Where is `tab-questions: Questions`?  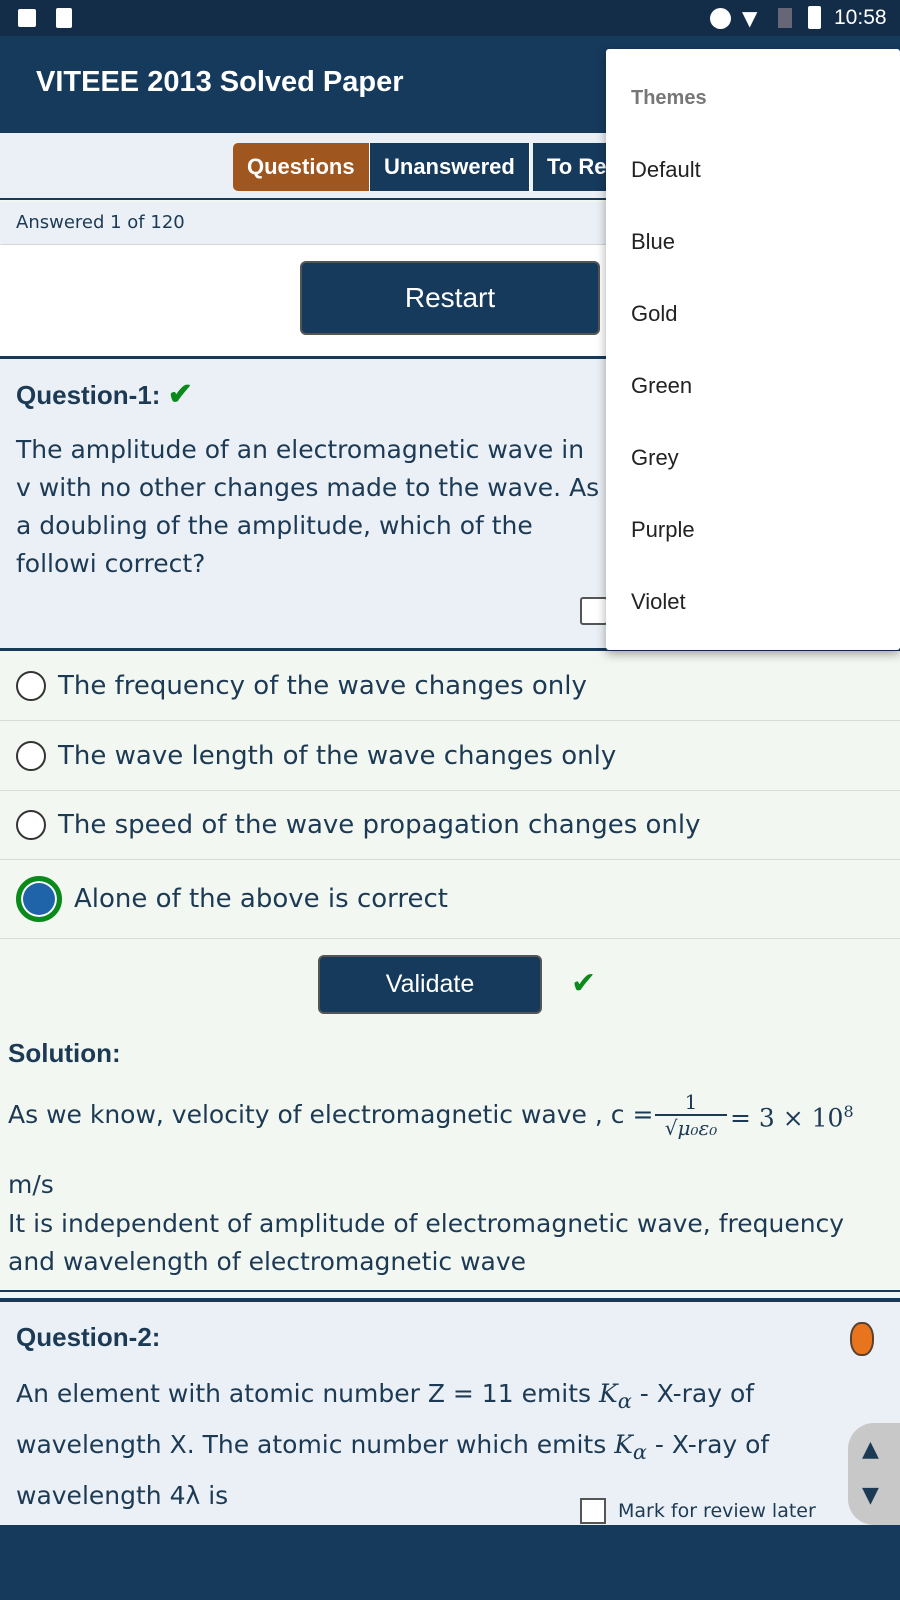 tab-questions: Questions is located at coordinates (301, 167).